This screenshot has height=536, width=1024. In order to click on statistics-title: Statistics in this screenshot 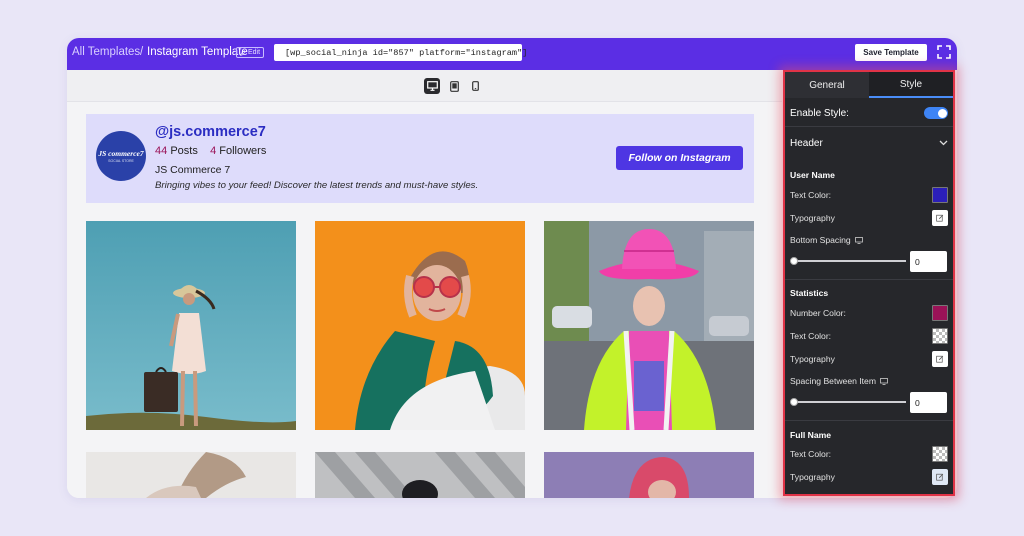, I will do `click(809, 293)`.